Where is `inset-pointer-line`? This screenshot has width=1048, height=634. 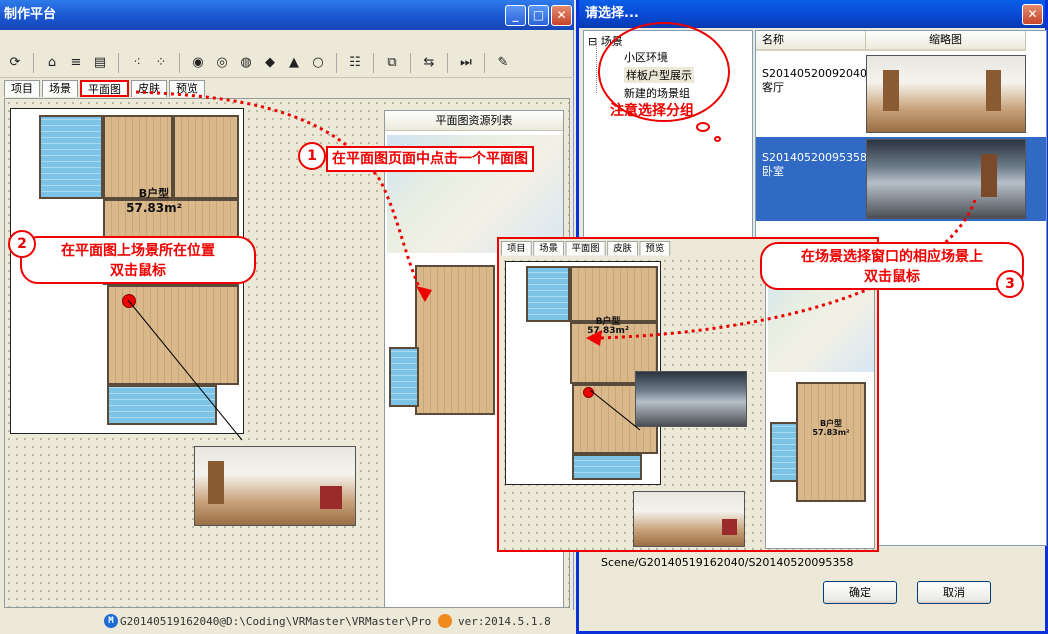
inset-pointer-line is located at coordinates (615, 410).